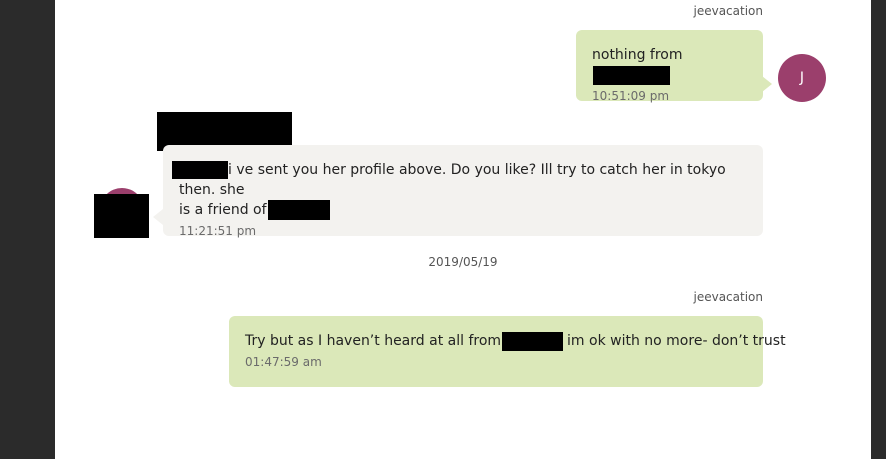 The width and height of the screenshot is (886, 459). Describe the element at coordinates (676, 341) in the screenshot. I see `message-text-part: im ok with no more- don’t trust` at that location.